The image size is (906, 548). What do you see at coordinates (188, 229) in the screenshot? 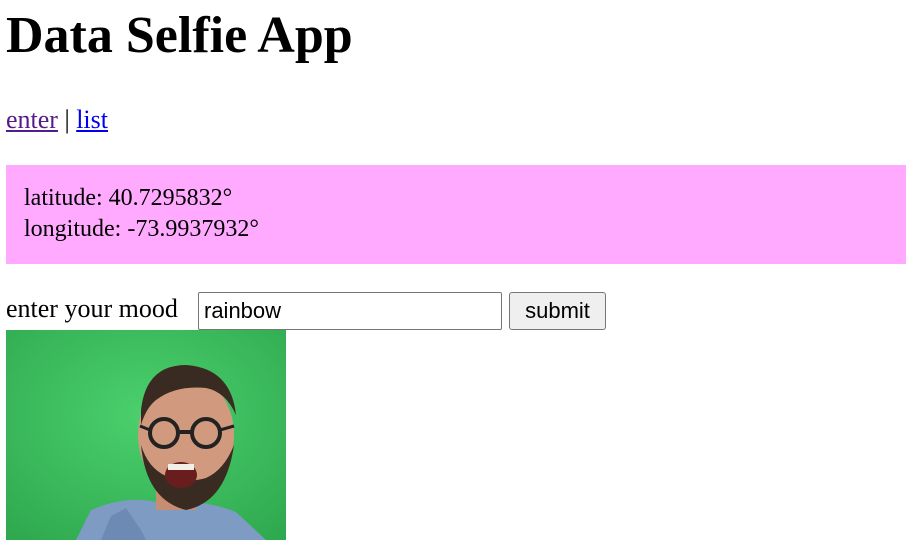
I see `longitude-value: -73.9937932` at bounding box center [188, 229].